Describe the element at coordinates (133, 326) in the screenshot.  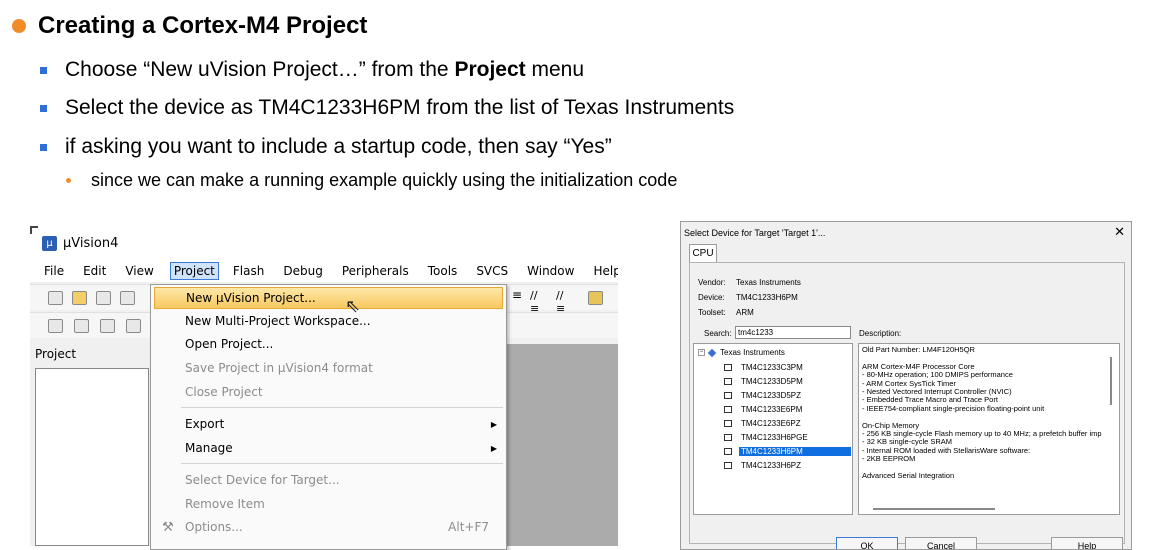
I see `batch-build-icon` at that location.